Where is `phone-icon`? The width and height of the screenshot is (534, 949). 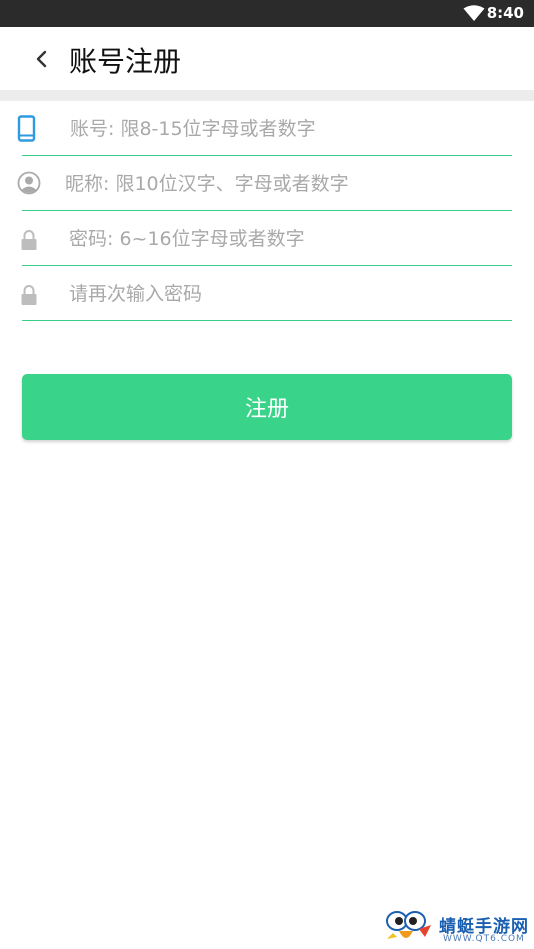
phone-icon is located at coordinates (26, 128).